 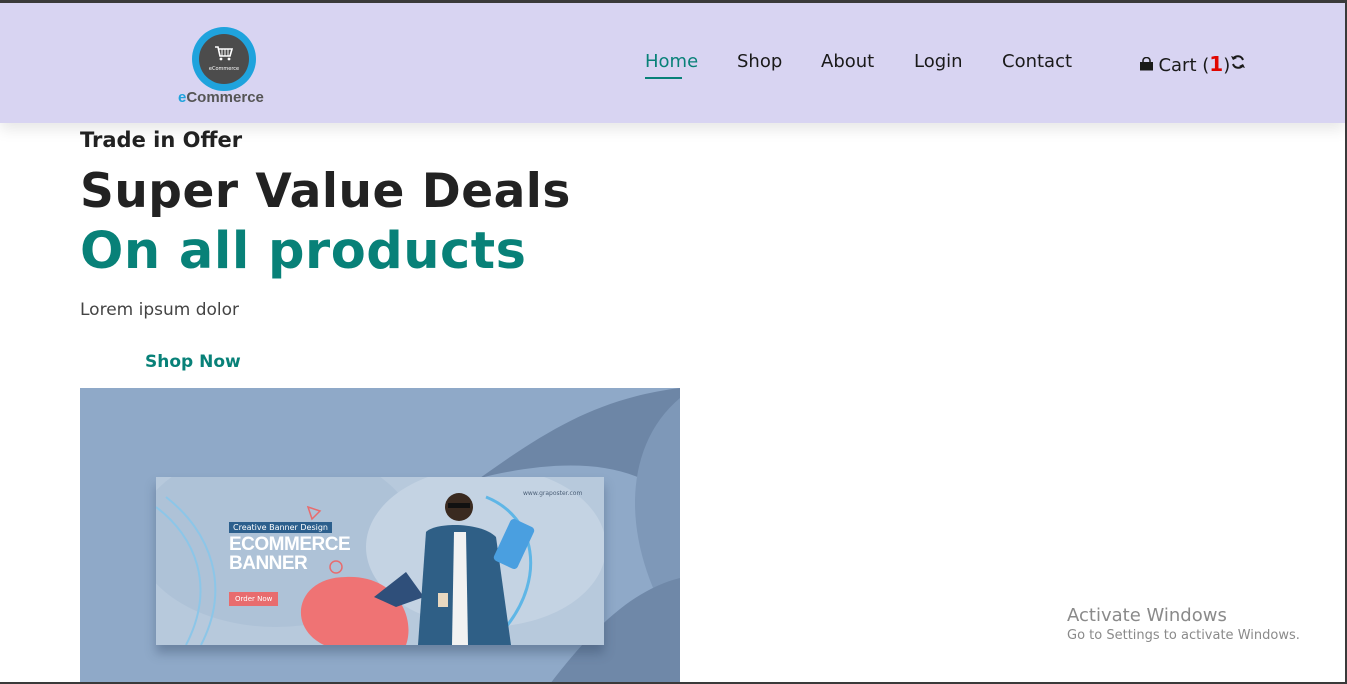 What do you see at coordinates (303, 251) in the screenshot?
I see `hero-subtitle: On all products` at bounding box center [303, 251].